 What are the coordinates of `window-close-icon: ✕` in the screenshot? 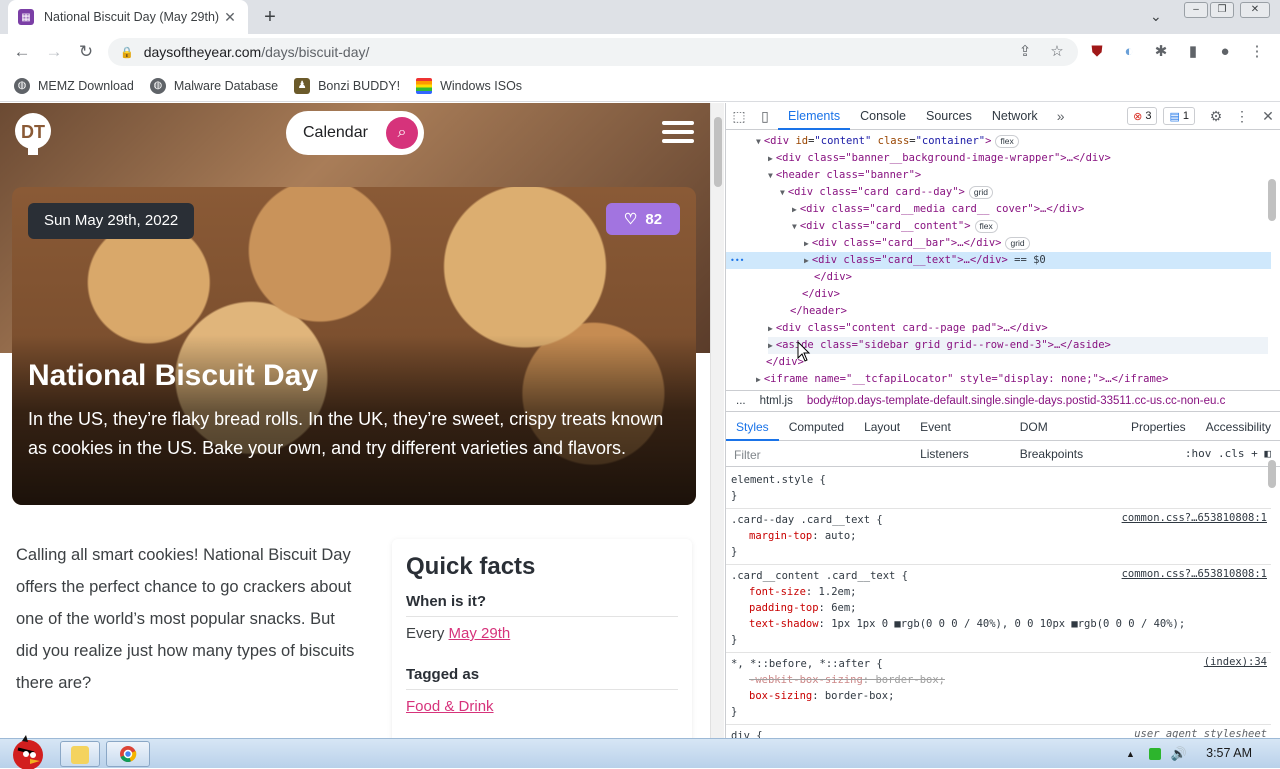 It's located at (1255, 10).